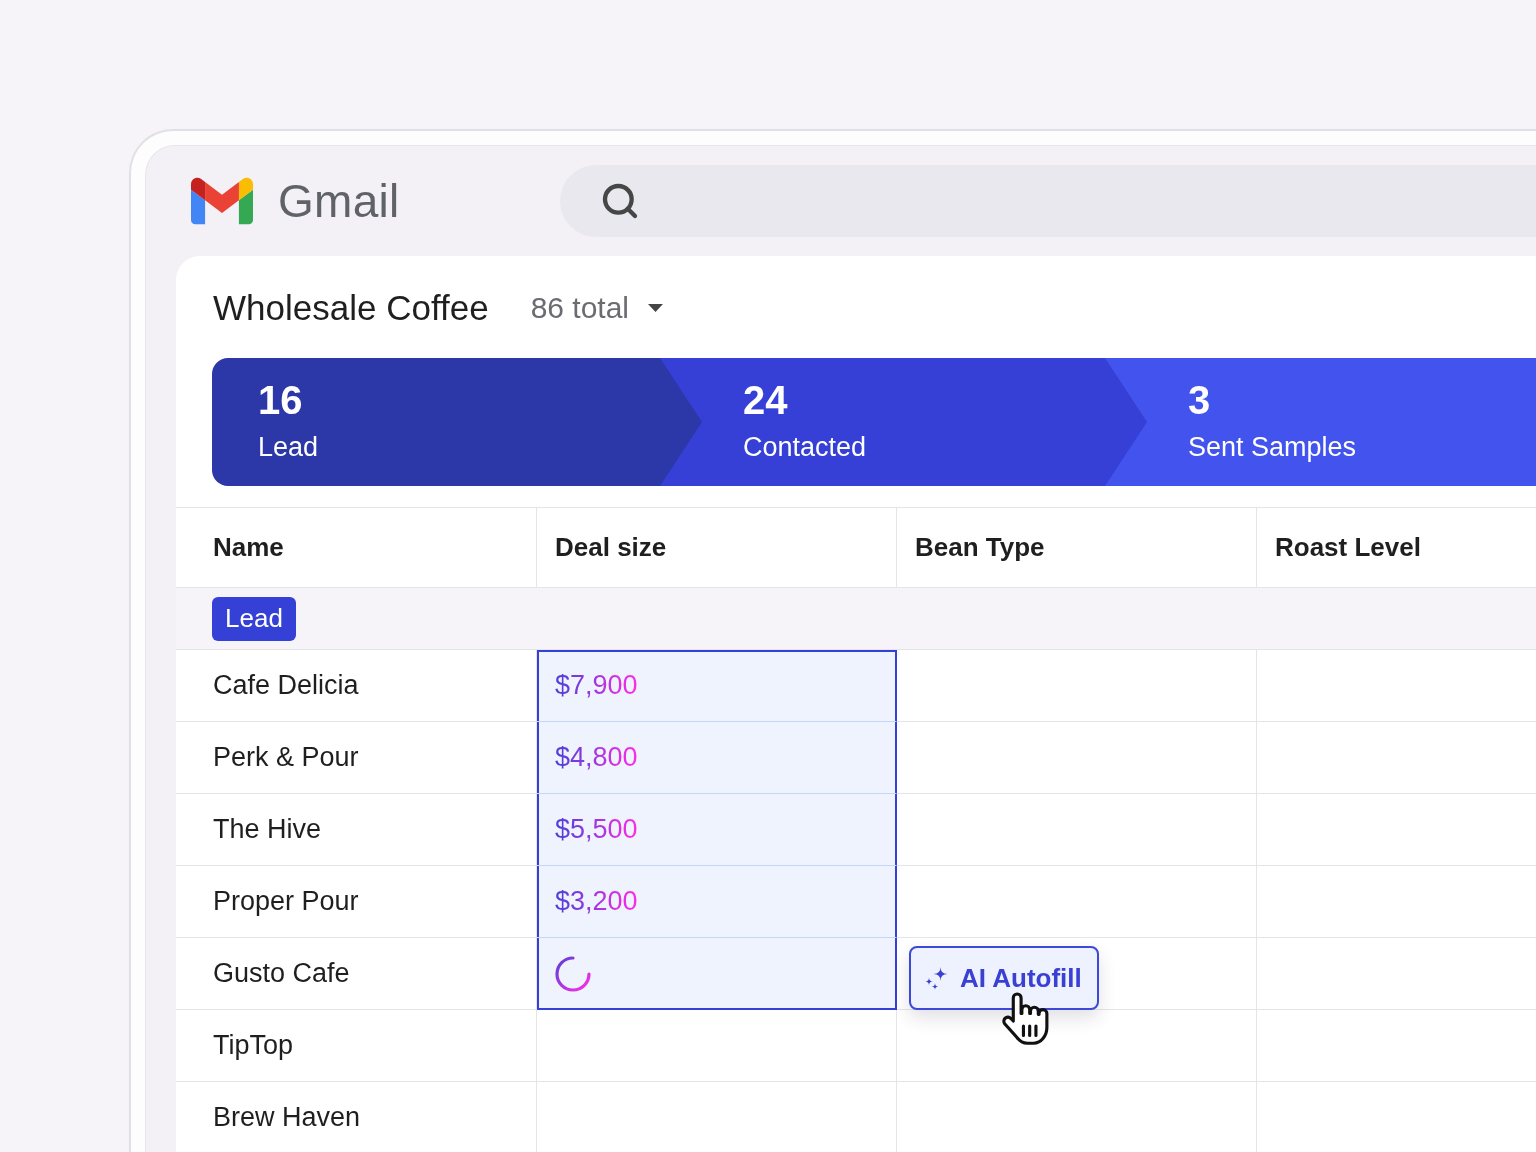 This screenshot has width=1536, height=1152. I want to click on mail-logo-icon, so click(222, 201).